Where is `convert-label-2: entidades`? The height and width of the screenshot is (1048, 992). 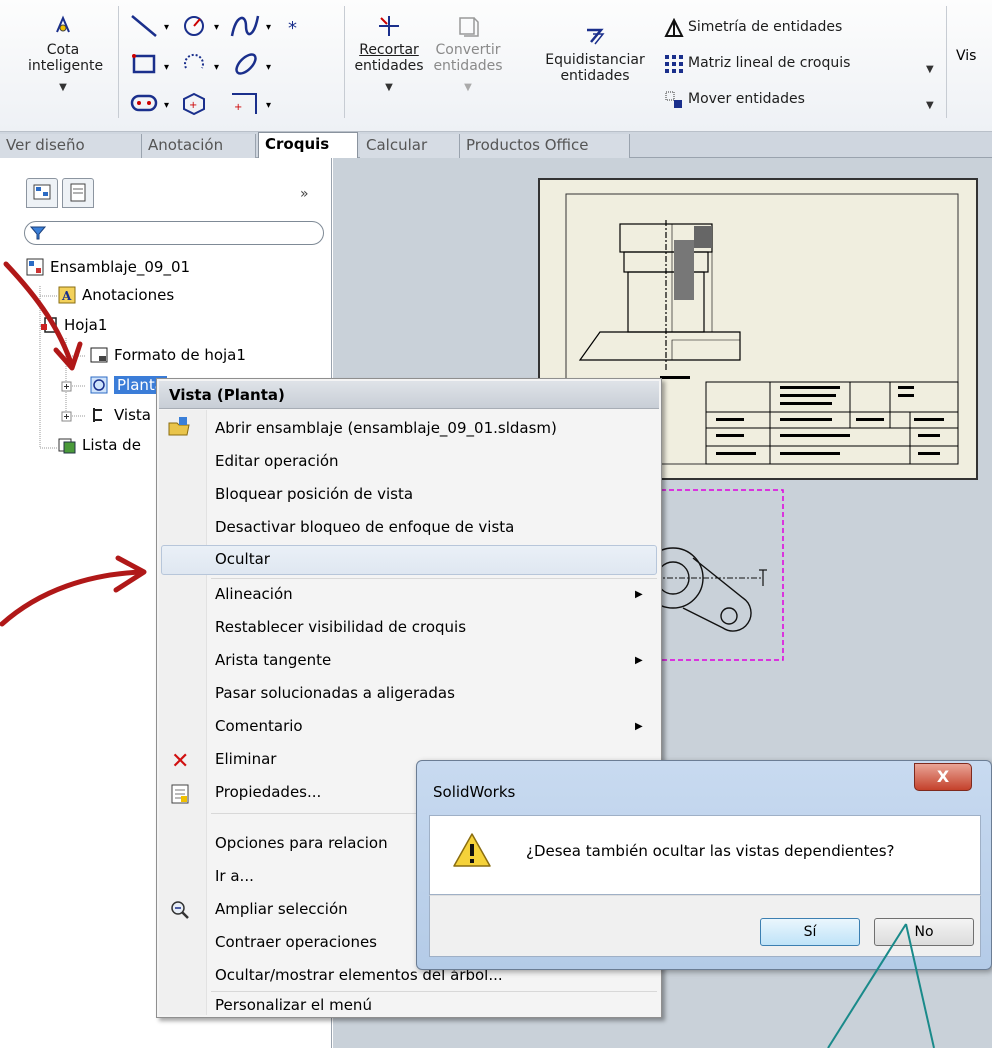
convert-label-2: entidades is located at coordinates (468, 66).